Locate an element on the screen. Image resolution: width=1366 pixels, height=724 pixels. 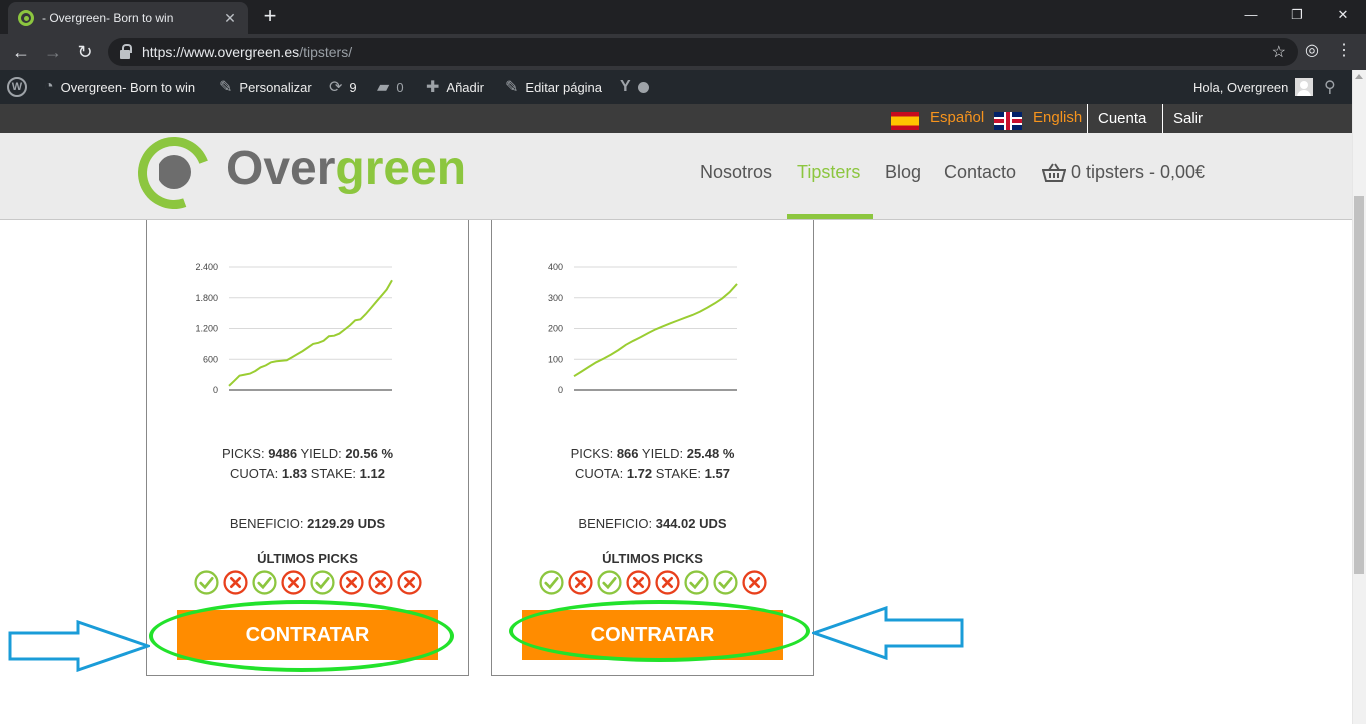
beneficio-line: BENEFICIO: 344.02 UDS is located at coordinates (652, 523).